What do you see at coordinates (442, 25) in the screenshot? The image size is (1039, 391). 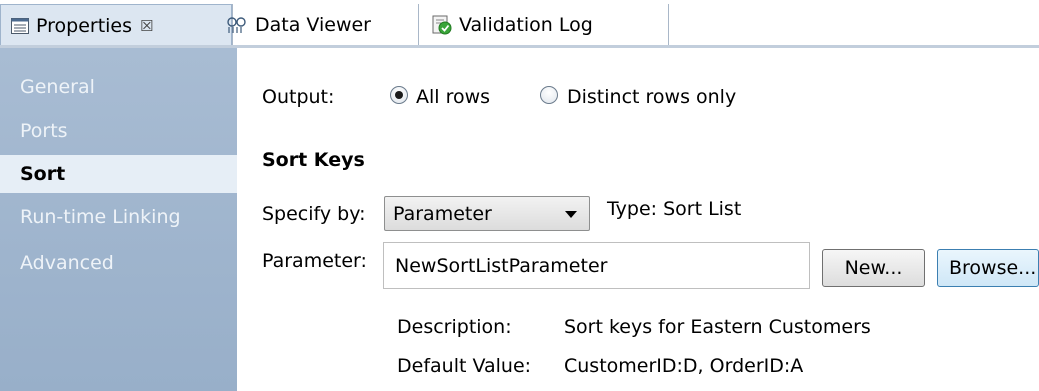 I see `validation-log-icon` at bounding box center [442, 25].